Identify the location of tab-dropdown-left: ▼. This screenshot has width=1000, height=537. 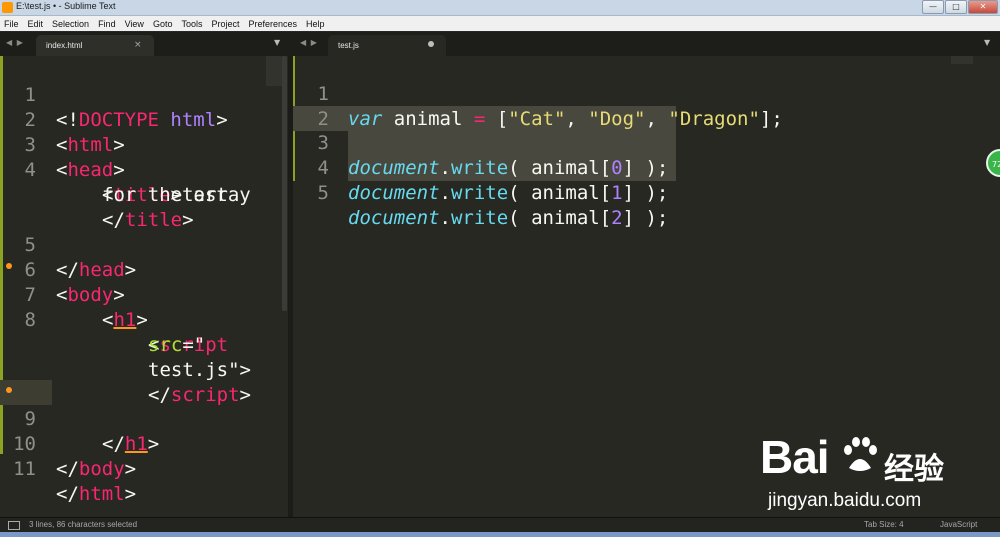
(277, 42).